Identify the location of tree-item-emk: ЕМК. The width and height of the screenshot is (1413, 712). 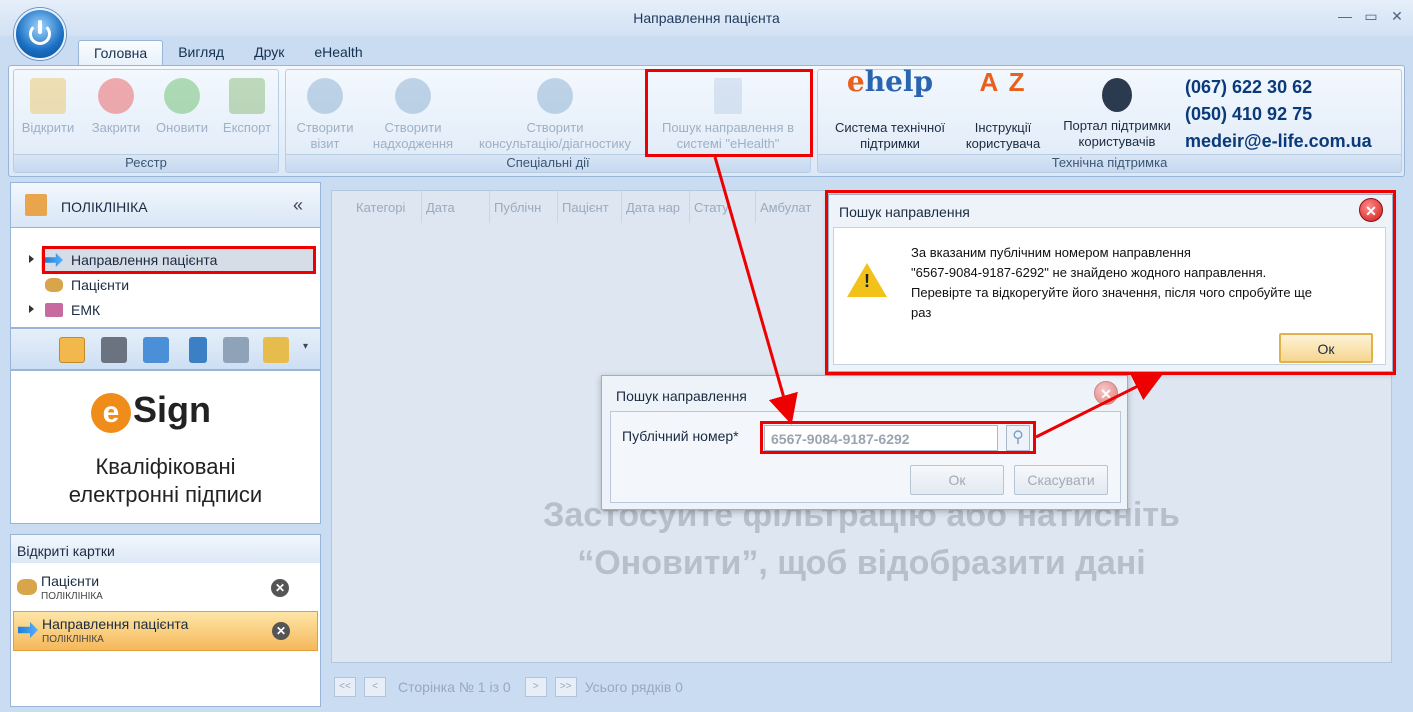
(70, 310).